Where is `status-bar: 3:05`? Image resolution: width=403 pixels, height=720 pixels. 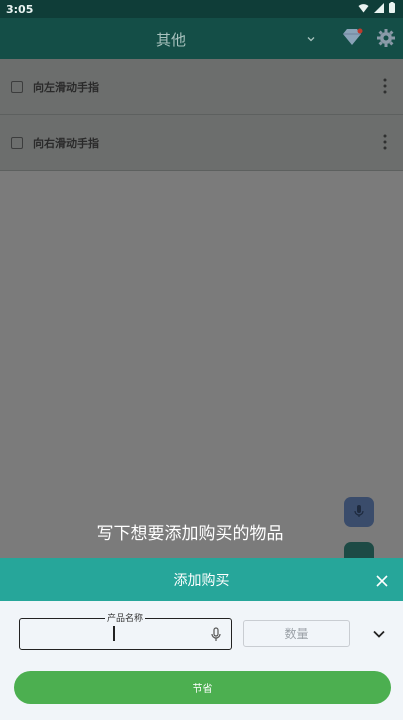 status-bar: 3:05 is located at coordinates (201, 9).